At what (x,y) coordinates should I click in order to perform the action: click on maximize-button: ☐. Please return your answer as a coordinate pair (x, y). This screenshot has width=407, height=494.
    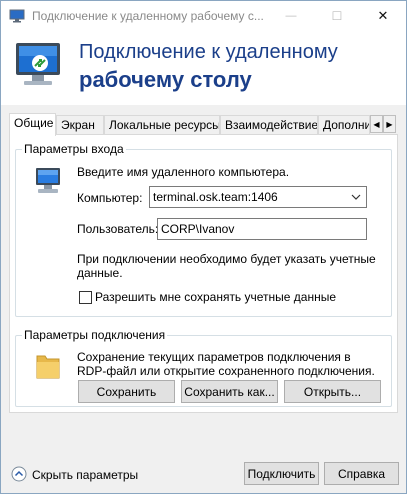
    Looking at the image, I should click on (337, 16).